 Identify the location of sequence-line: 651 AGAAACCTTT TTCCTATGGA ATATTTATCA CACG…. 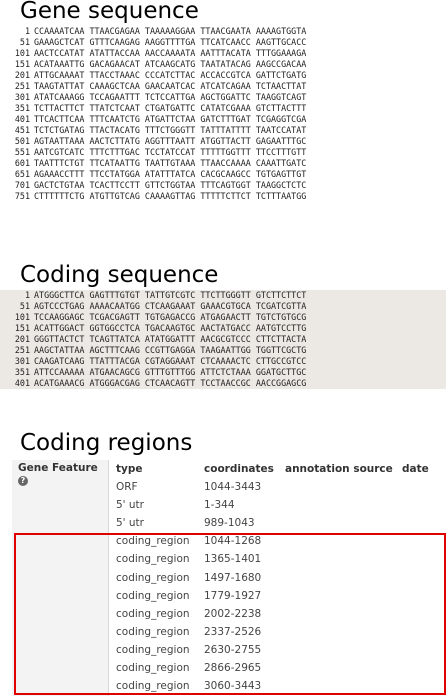
(224, 174).